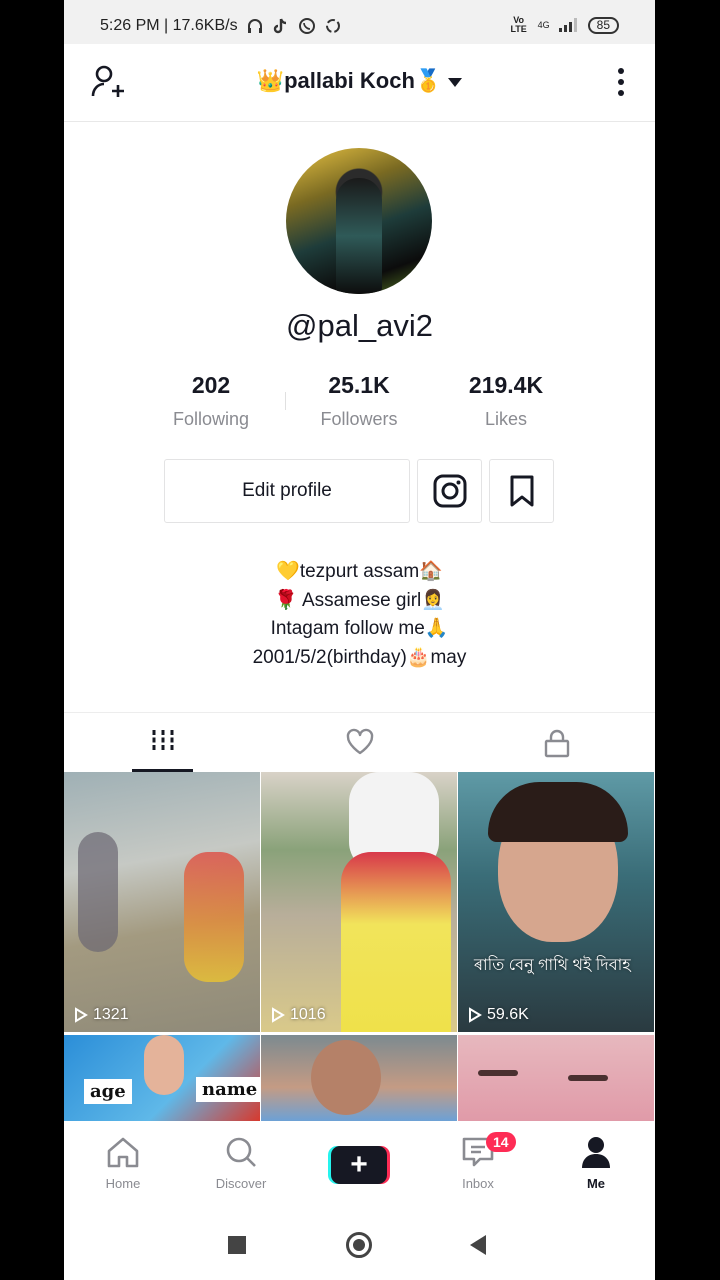 This screenshot has height=1280, width=720. Describe the element at coordinates (506, 385) in the screenshot. I see `likes-count: 219.4K` at that location.